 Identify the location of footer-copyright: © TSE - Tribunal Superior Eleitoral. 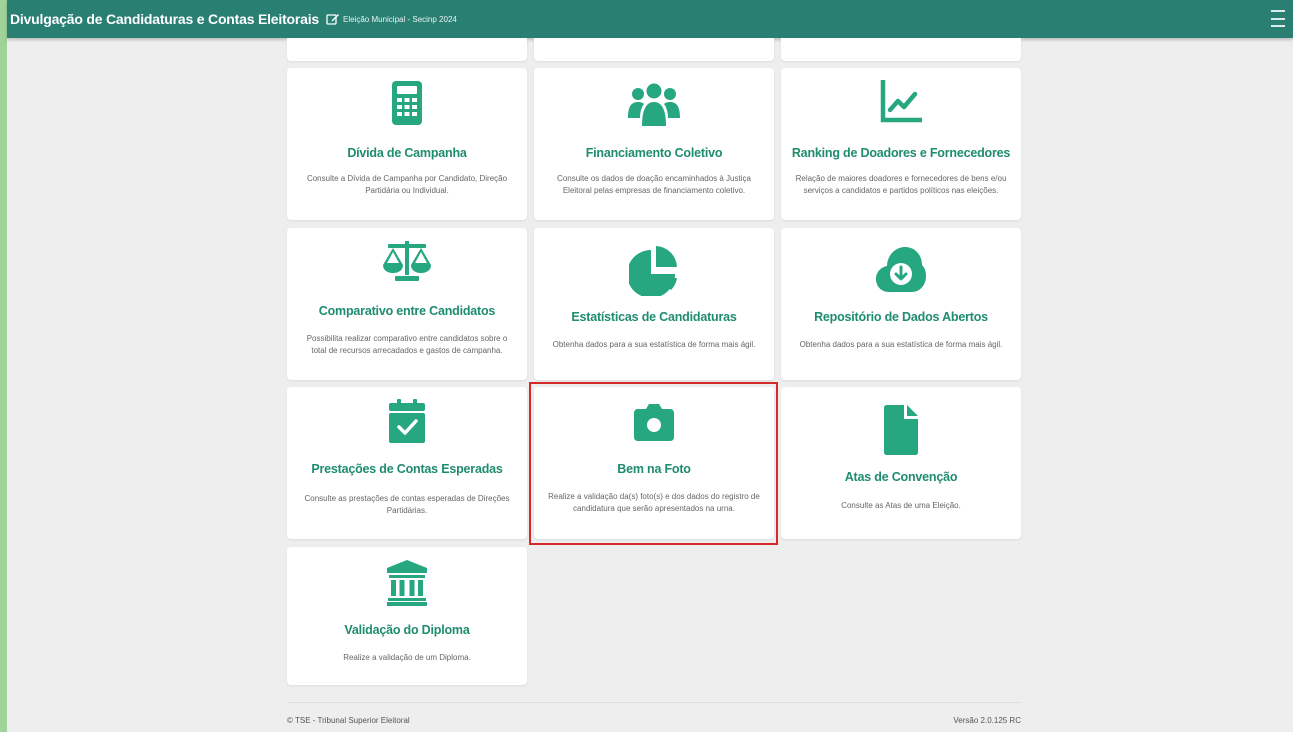
(348, 720).